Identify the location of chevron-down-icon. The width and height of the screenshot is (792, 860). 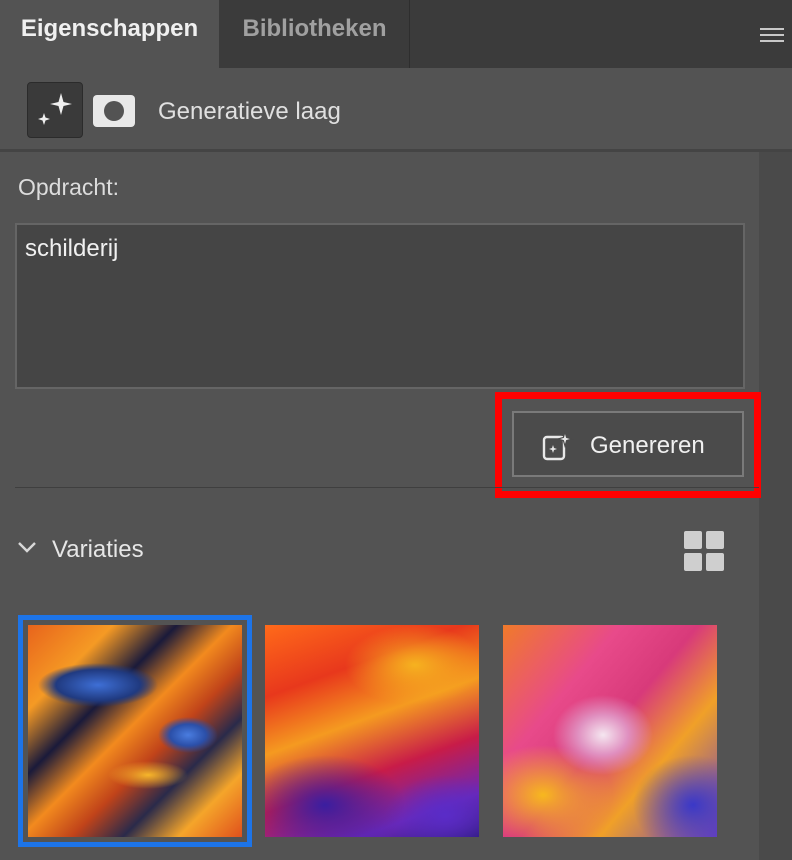
(27, 547).